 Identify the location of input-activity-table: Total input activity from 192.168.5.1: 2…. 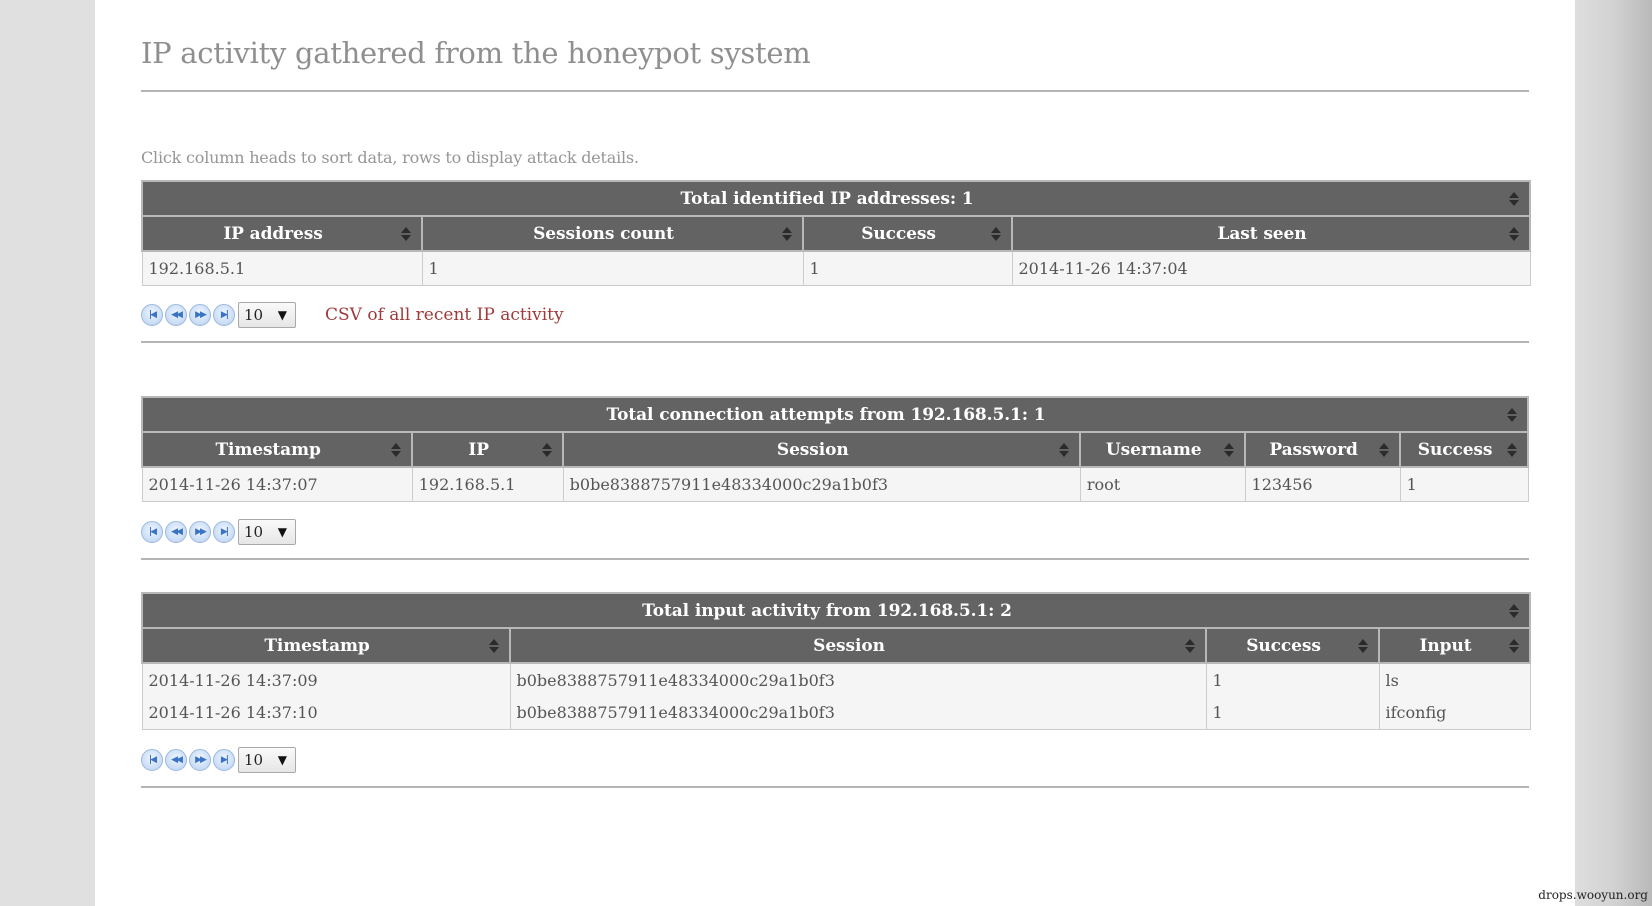
(836, 661).